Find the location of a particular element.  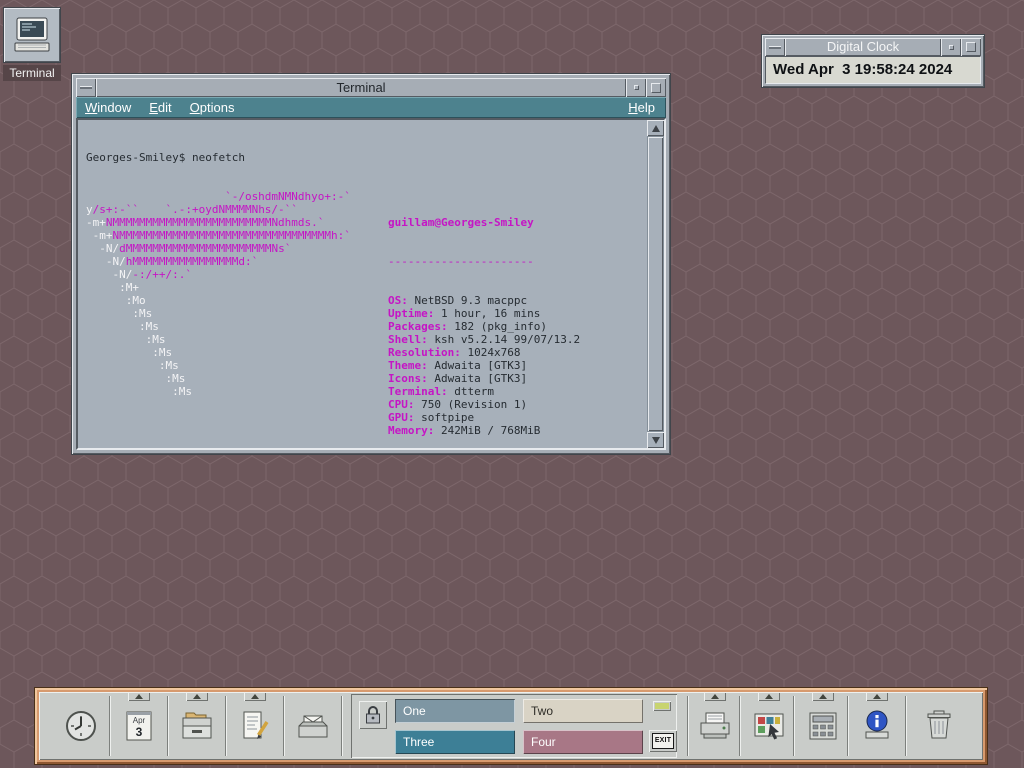

workspace-button-one: One is located at coordinates (455, 711).